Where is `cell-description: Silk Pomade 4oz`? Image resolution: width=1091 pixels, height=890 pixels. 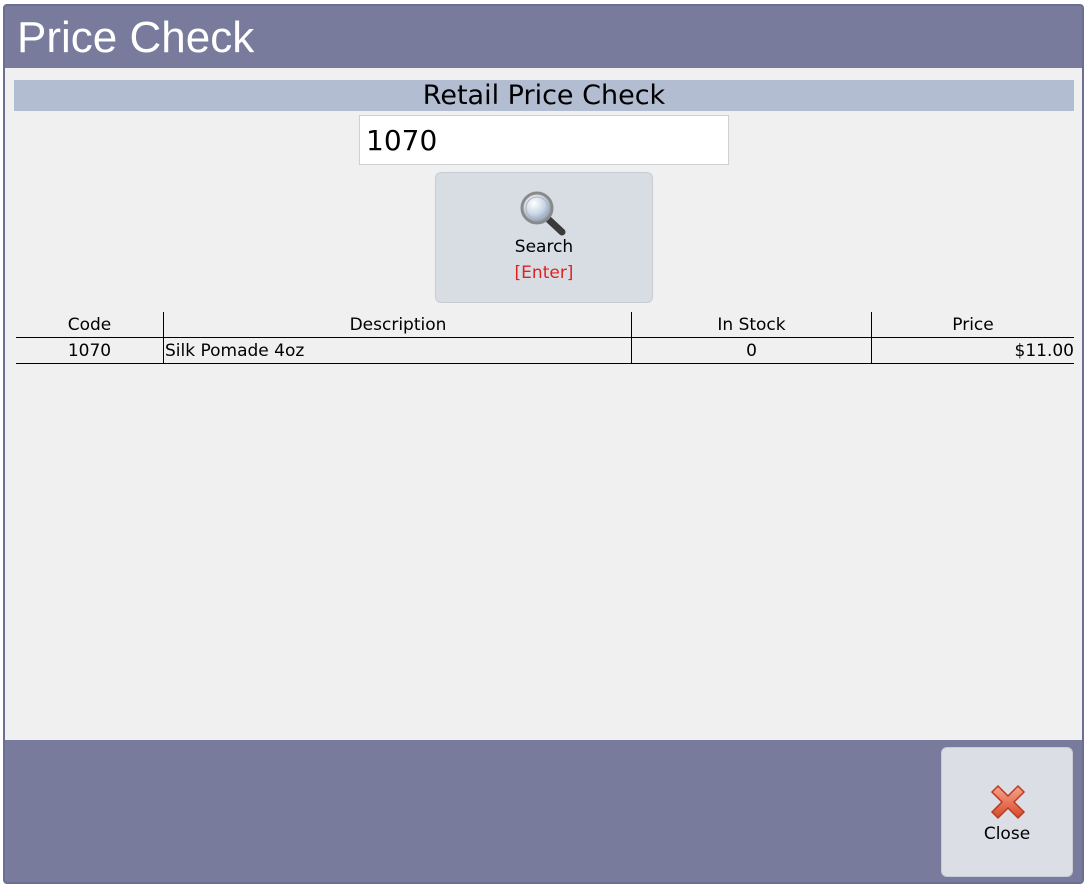 cell-description: Silk Pomade 4oz is located at coordinates (397, 350).